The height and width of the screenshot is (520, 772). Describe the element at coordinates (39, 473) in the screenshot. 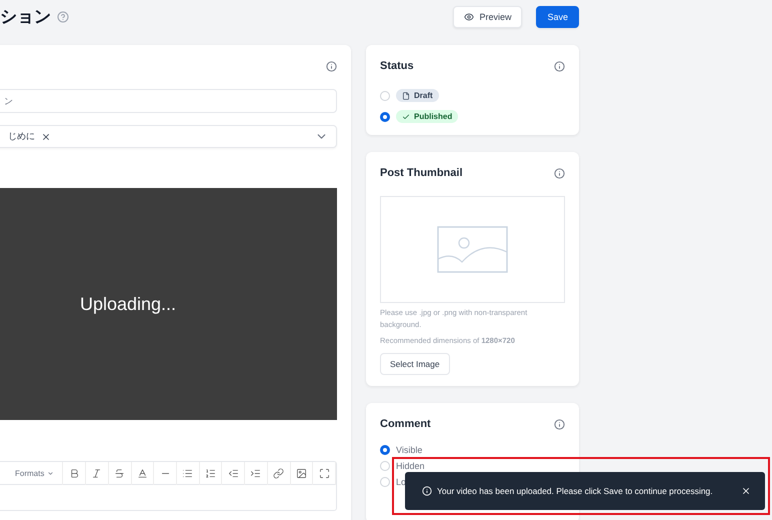

I see `formats-dropdown: Formats` at that location.